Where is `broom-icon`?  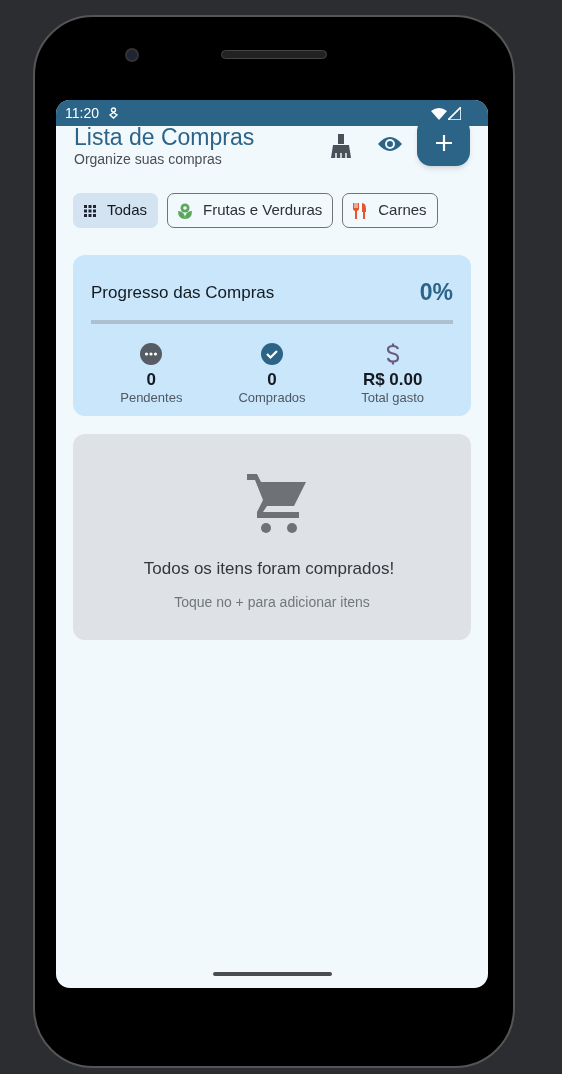
broom-icon is located at coordinates (341, 146).